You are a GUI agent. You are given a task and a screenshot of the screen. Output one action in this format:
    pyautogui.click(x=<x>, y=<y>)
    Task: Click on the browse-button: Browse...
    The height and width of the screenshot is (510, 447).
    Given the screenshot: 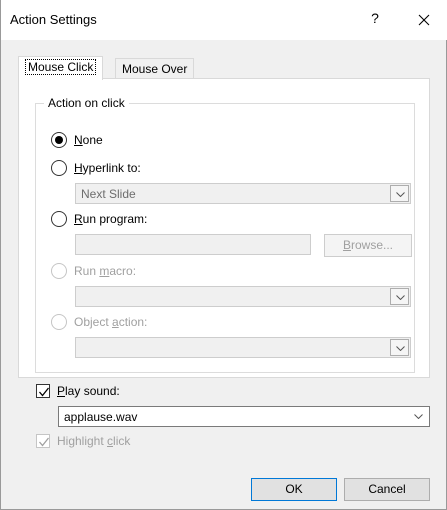 What is the action you would take?
    pyautogui.click(x=368, y=245)
    